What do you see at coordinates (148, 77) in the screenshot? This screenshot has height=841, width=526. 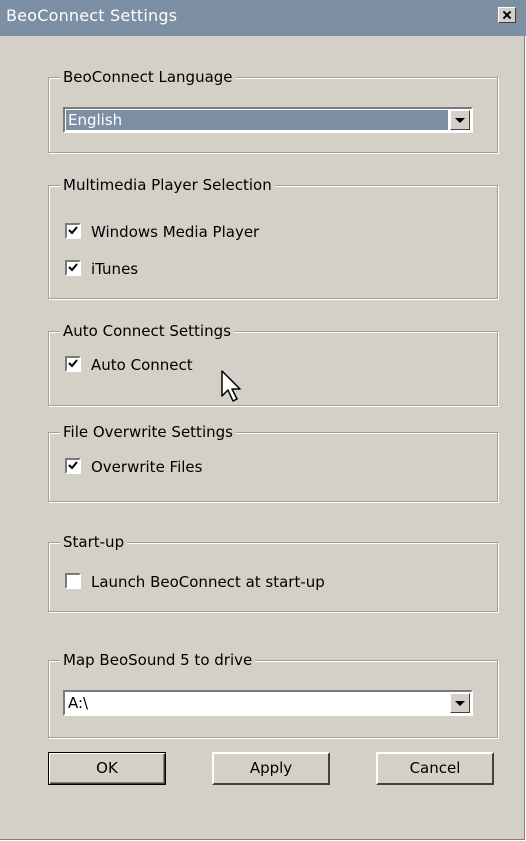 I see `language-group-label: BeoConnect Language` at bounding box center [148, 77].